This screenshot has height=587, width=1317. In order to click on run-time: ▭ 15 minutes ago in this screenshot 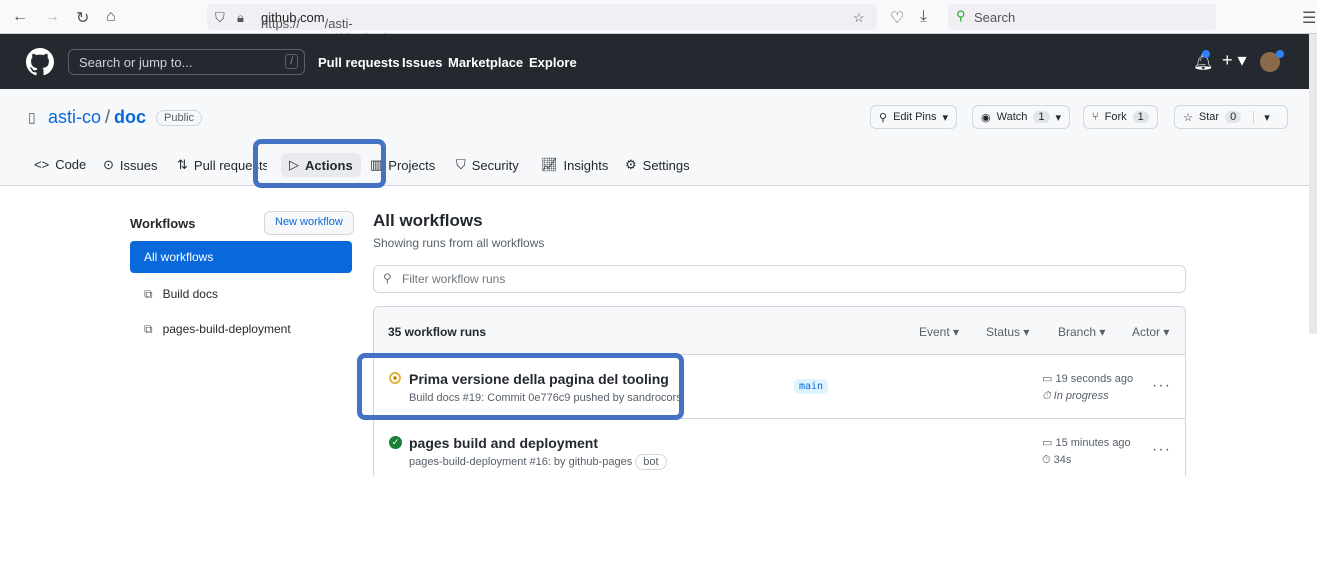, I will do `click(1086, 443)`.